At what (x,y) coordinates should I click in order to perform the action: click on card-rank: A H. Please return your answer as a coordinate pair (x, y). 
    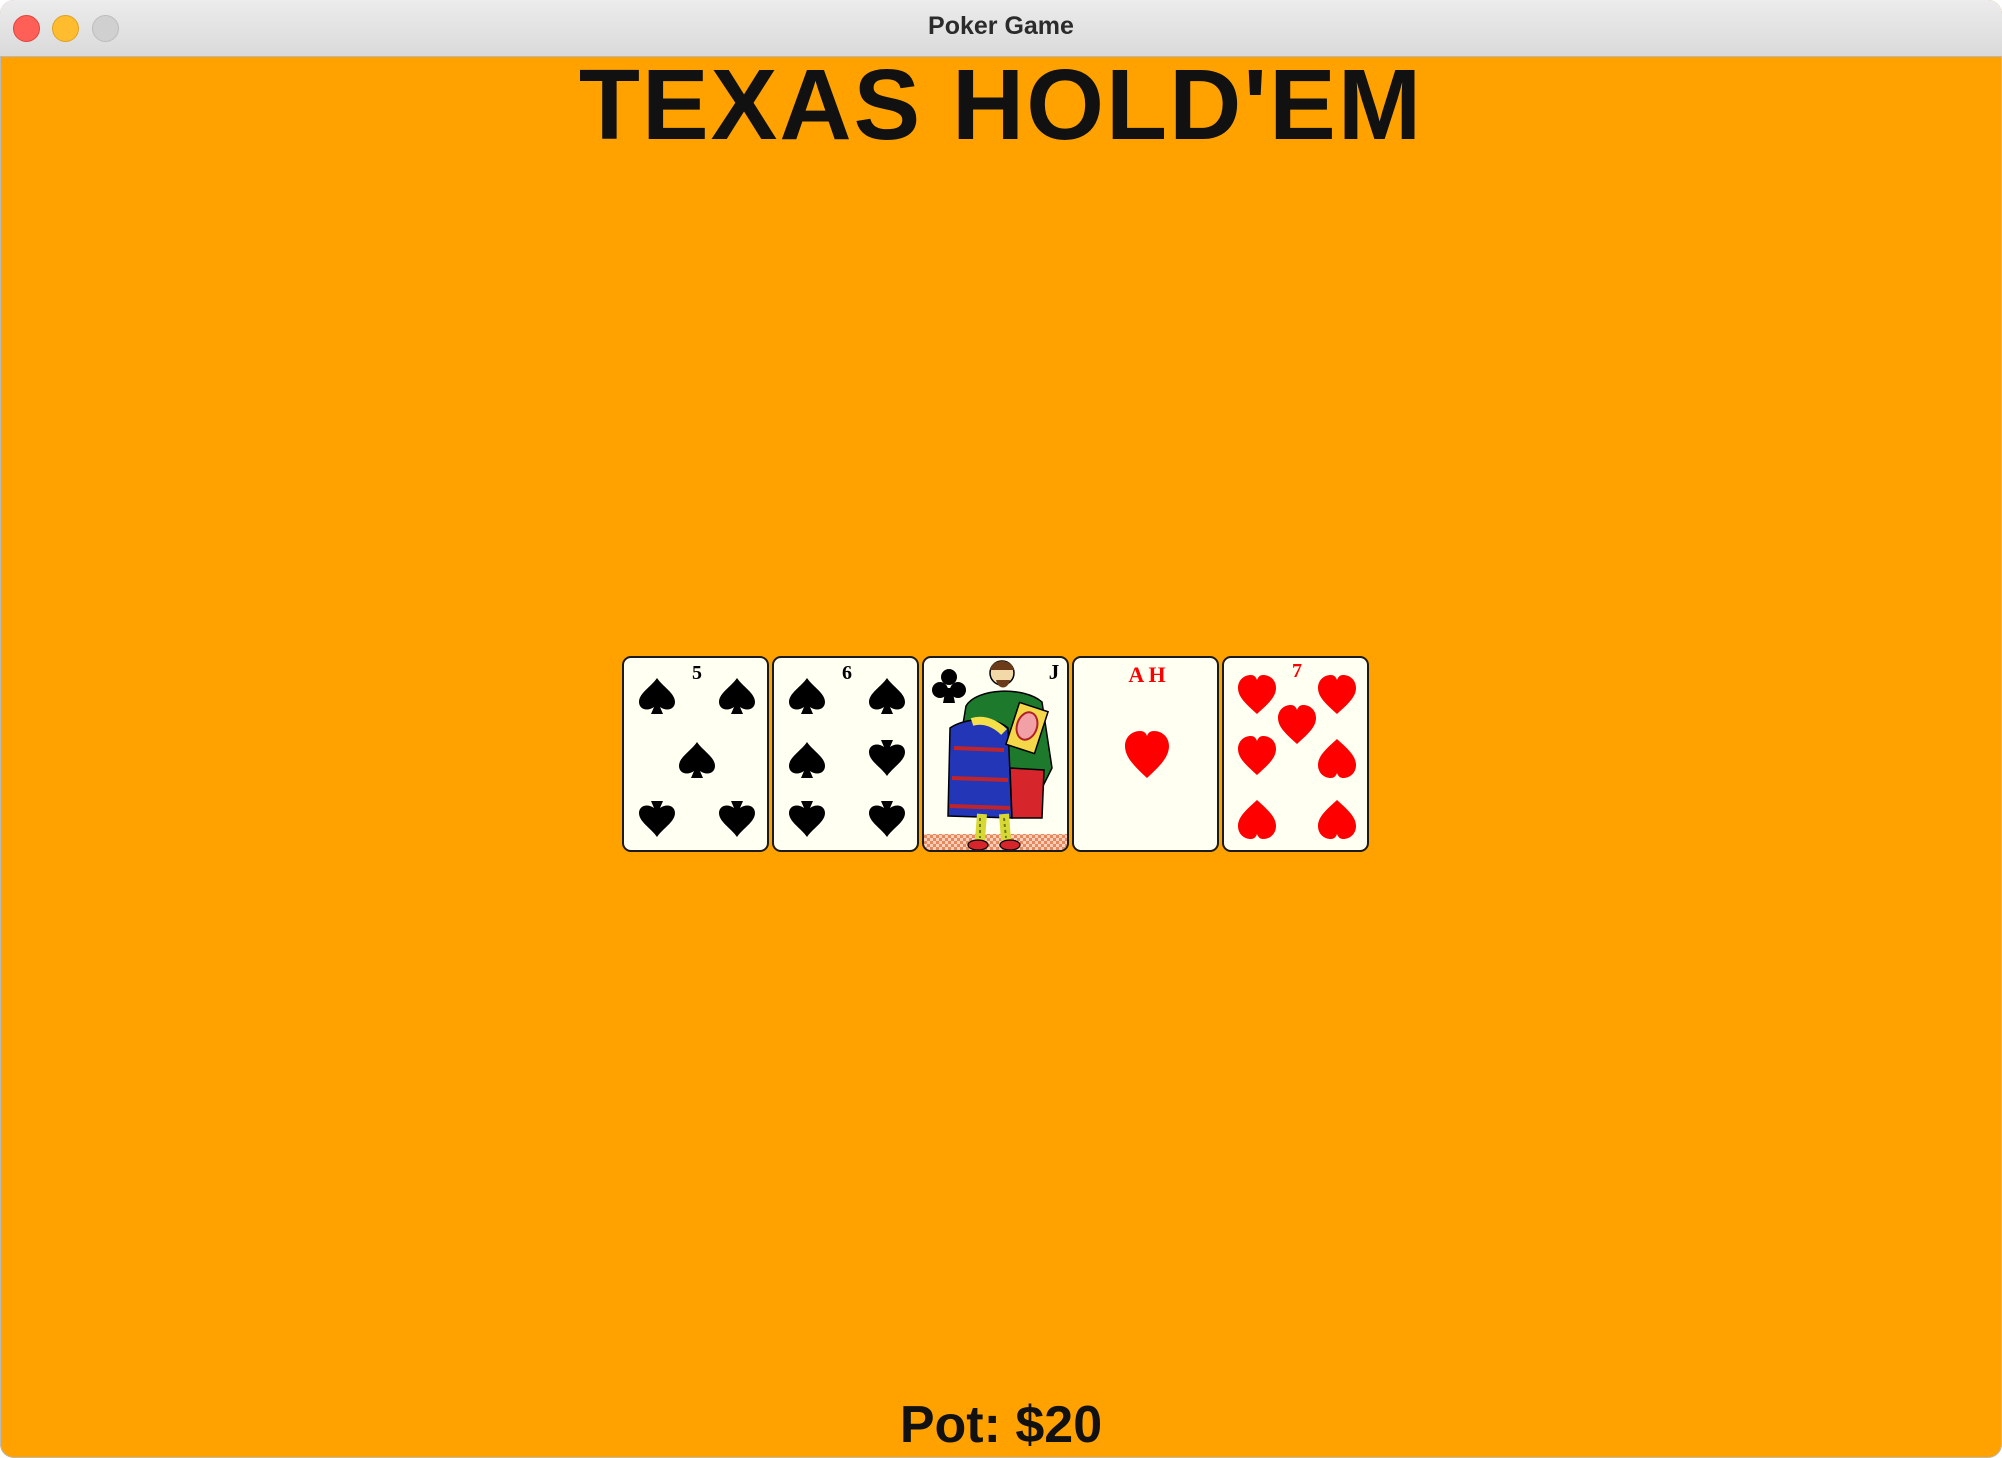
    Looking at the image, I should click on (1147, 674).